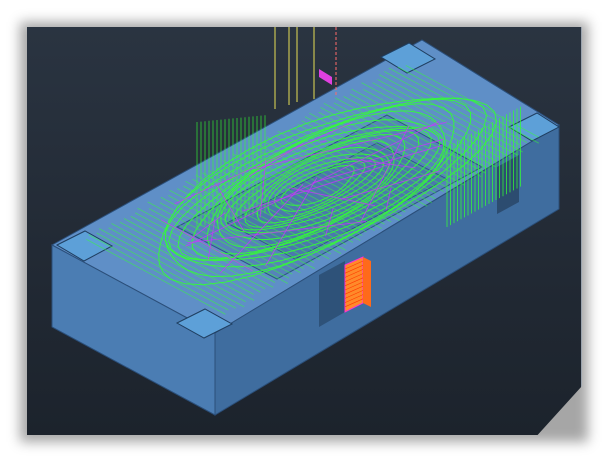  Describe the element at coordinates (294, 68) in the screenshot. I see `tool-axis-lines` at that location.